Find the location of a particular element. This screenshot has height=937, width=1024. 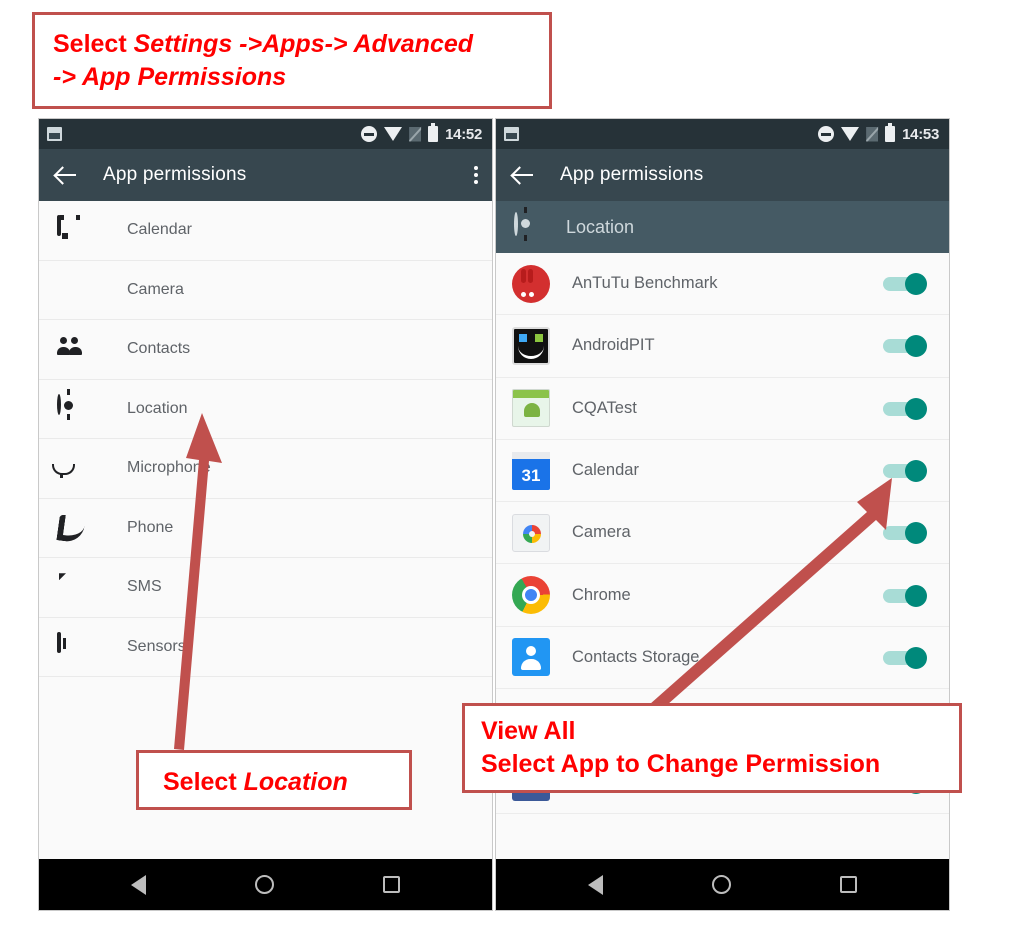

calendar-app-icon: 31 is located at coordinates (531, 470).